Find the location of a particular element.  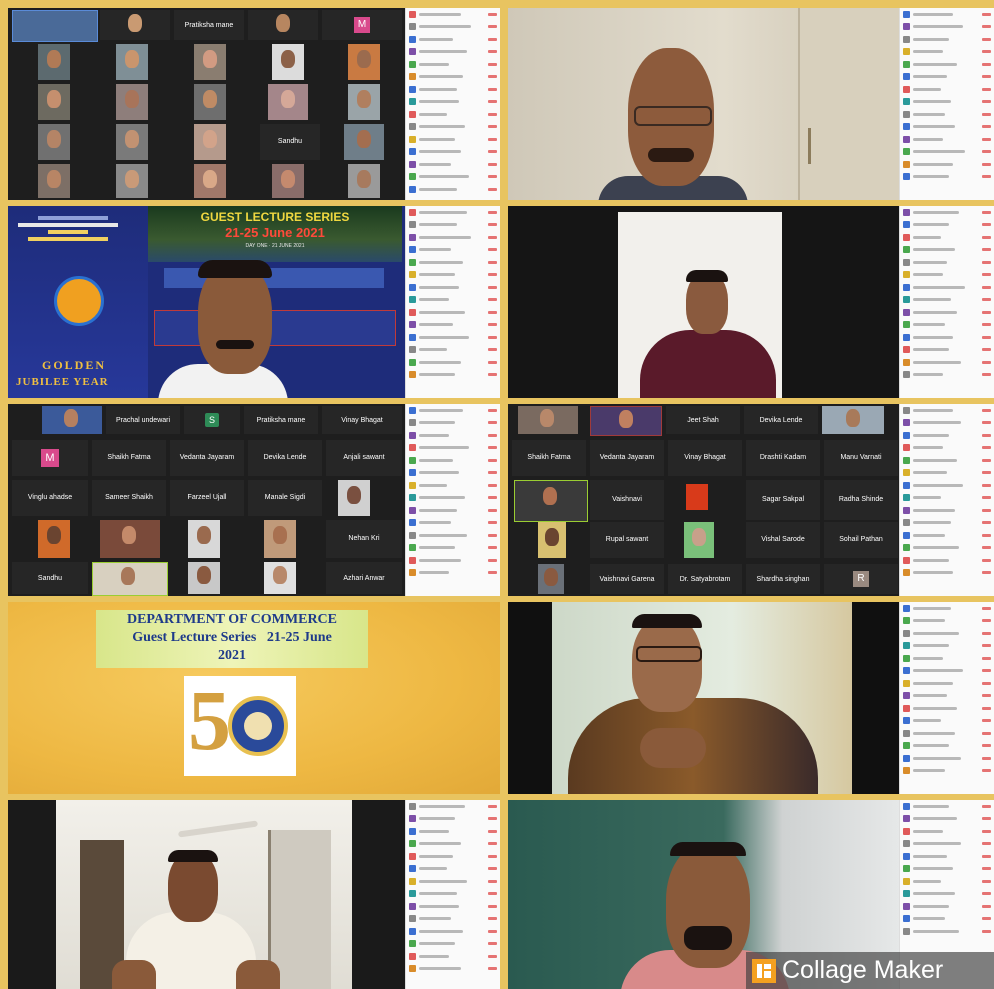

video-tile: Sagar Sakpal is located at coordinates (783, 500).